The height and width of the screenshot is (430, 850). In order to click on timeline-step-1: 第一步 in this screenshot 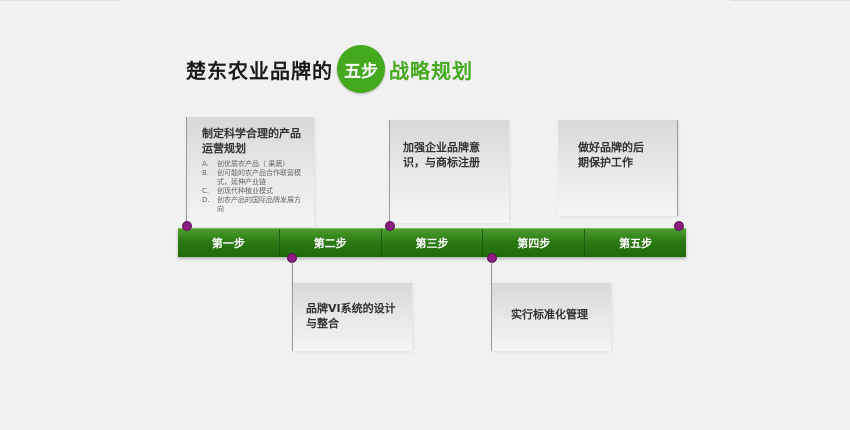, I will do `click(229, 243)`.